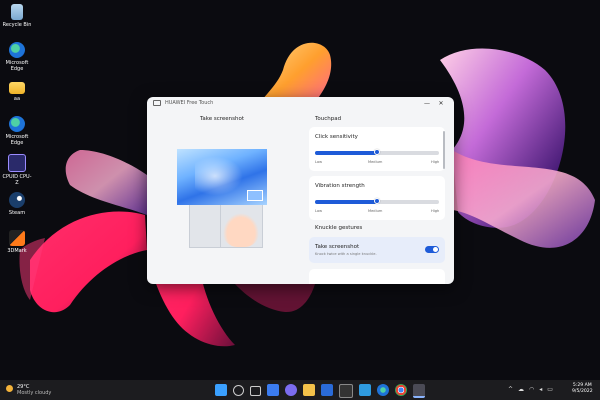 Image resolution: width=600 pixels, height=400 pixels. I want to click on recycle-bin-icon, so click(17, 12).